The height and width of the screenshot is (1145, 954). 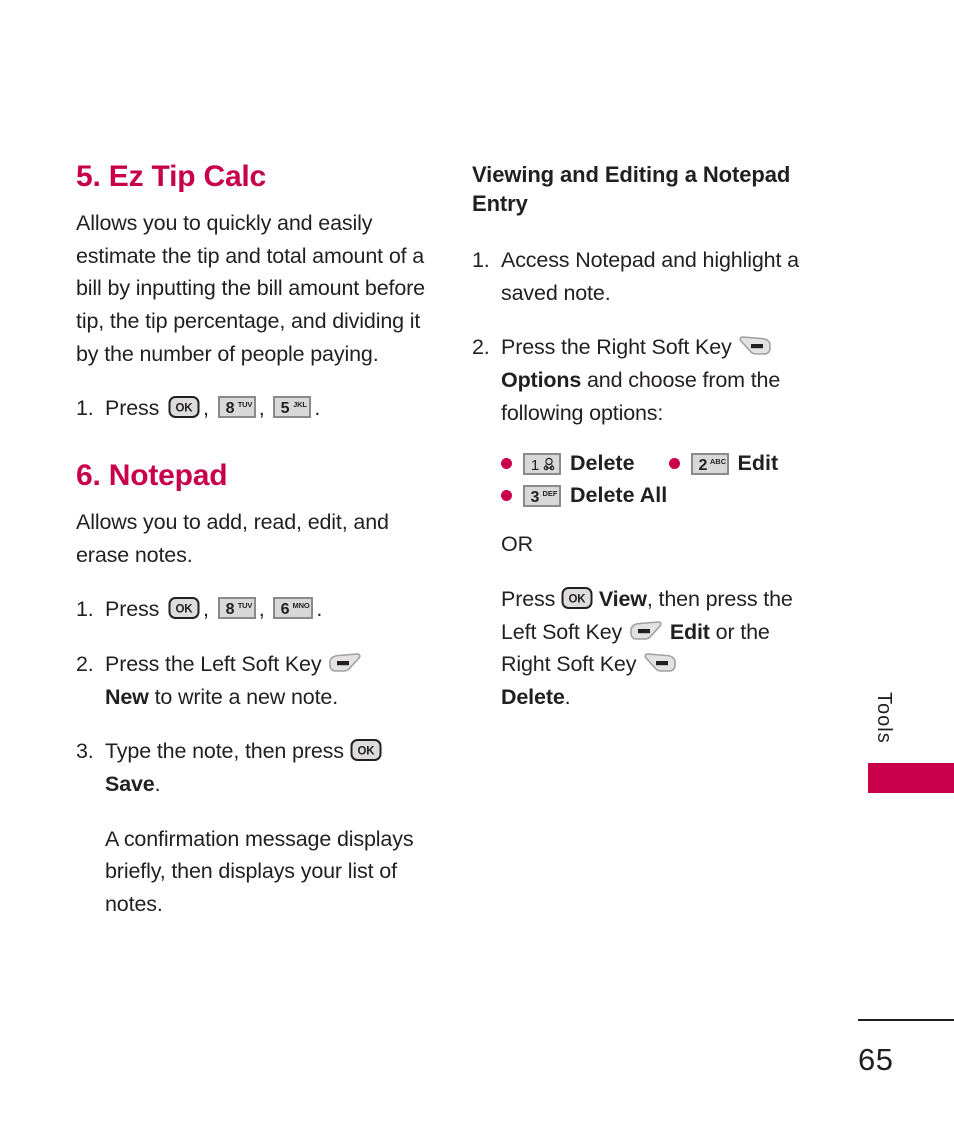 I want to click on alt-text-before: Press, so click(x=528, y=599).